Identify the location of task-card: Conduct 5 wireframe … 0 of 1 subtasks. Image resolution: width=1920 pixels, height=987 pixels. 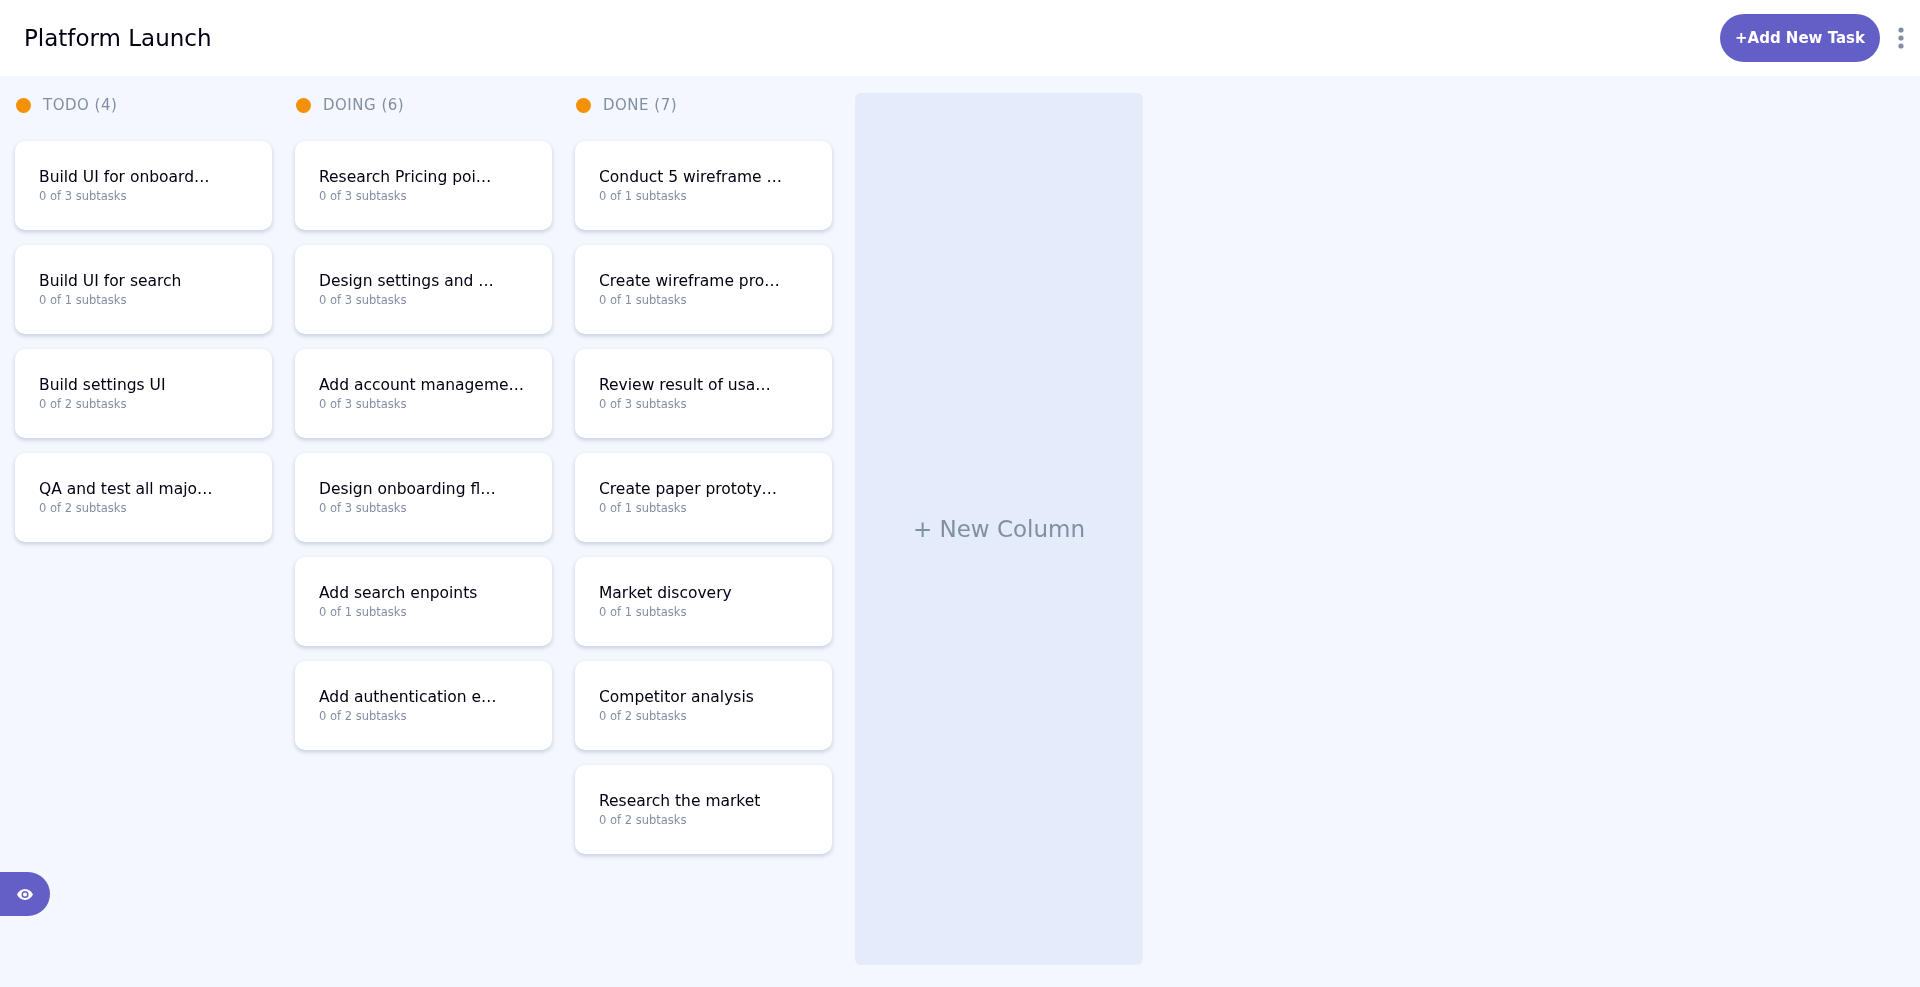
(703, 185).